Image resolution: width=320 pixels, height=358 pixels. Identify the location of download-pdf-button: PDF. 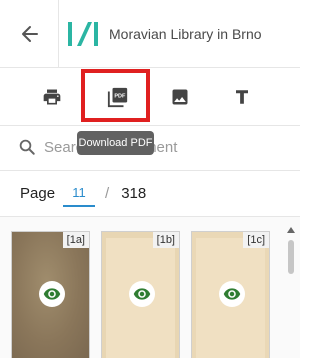
(118, 97).